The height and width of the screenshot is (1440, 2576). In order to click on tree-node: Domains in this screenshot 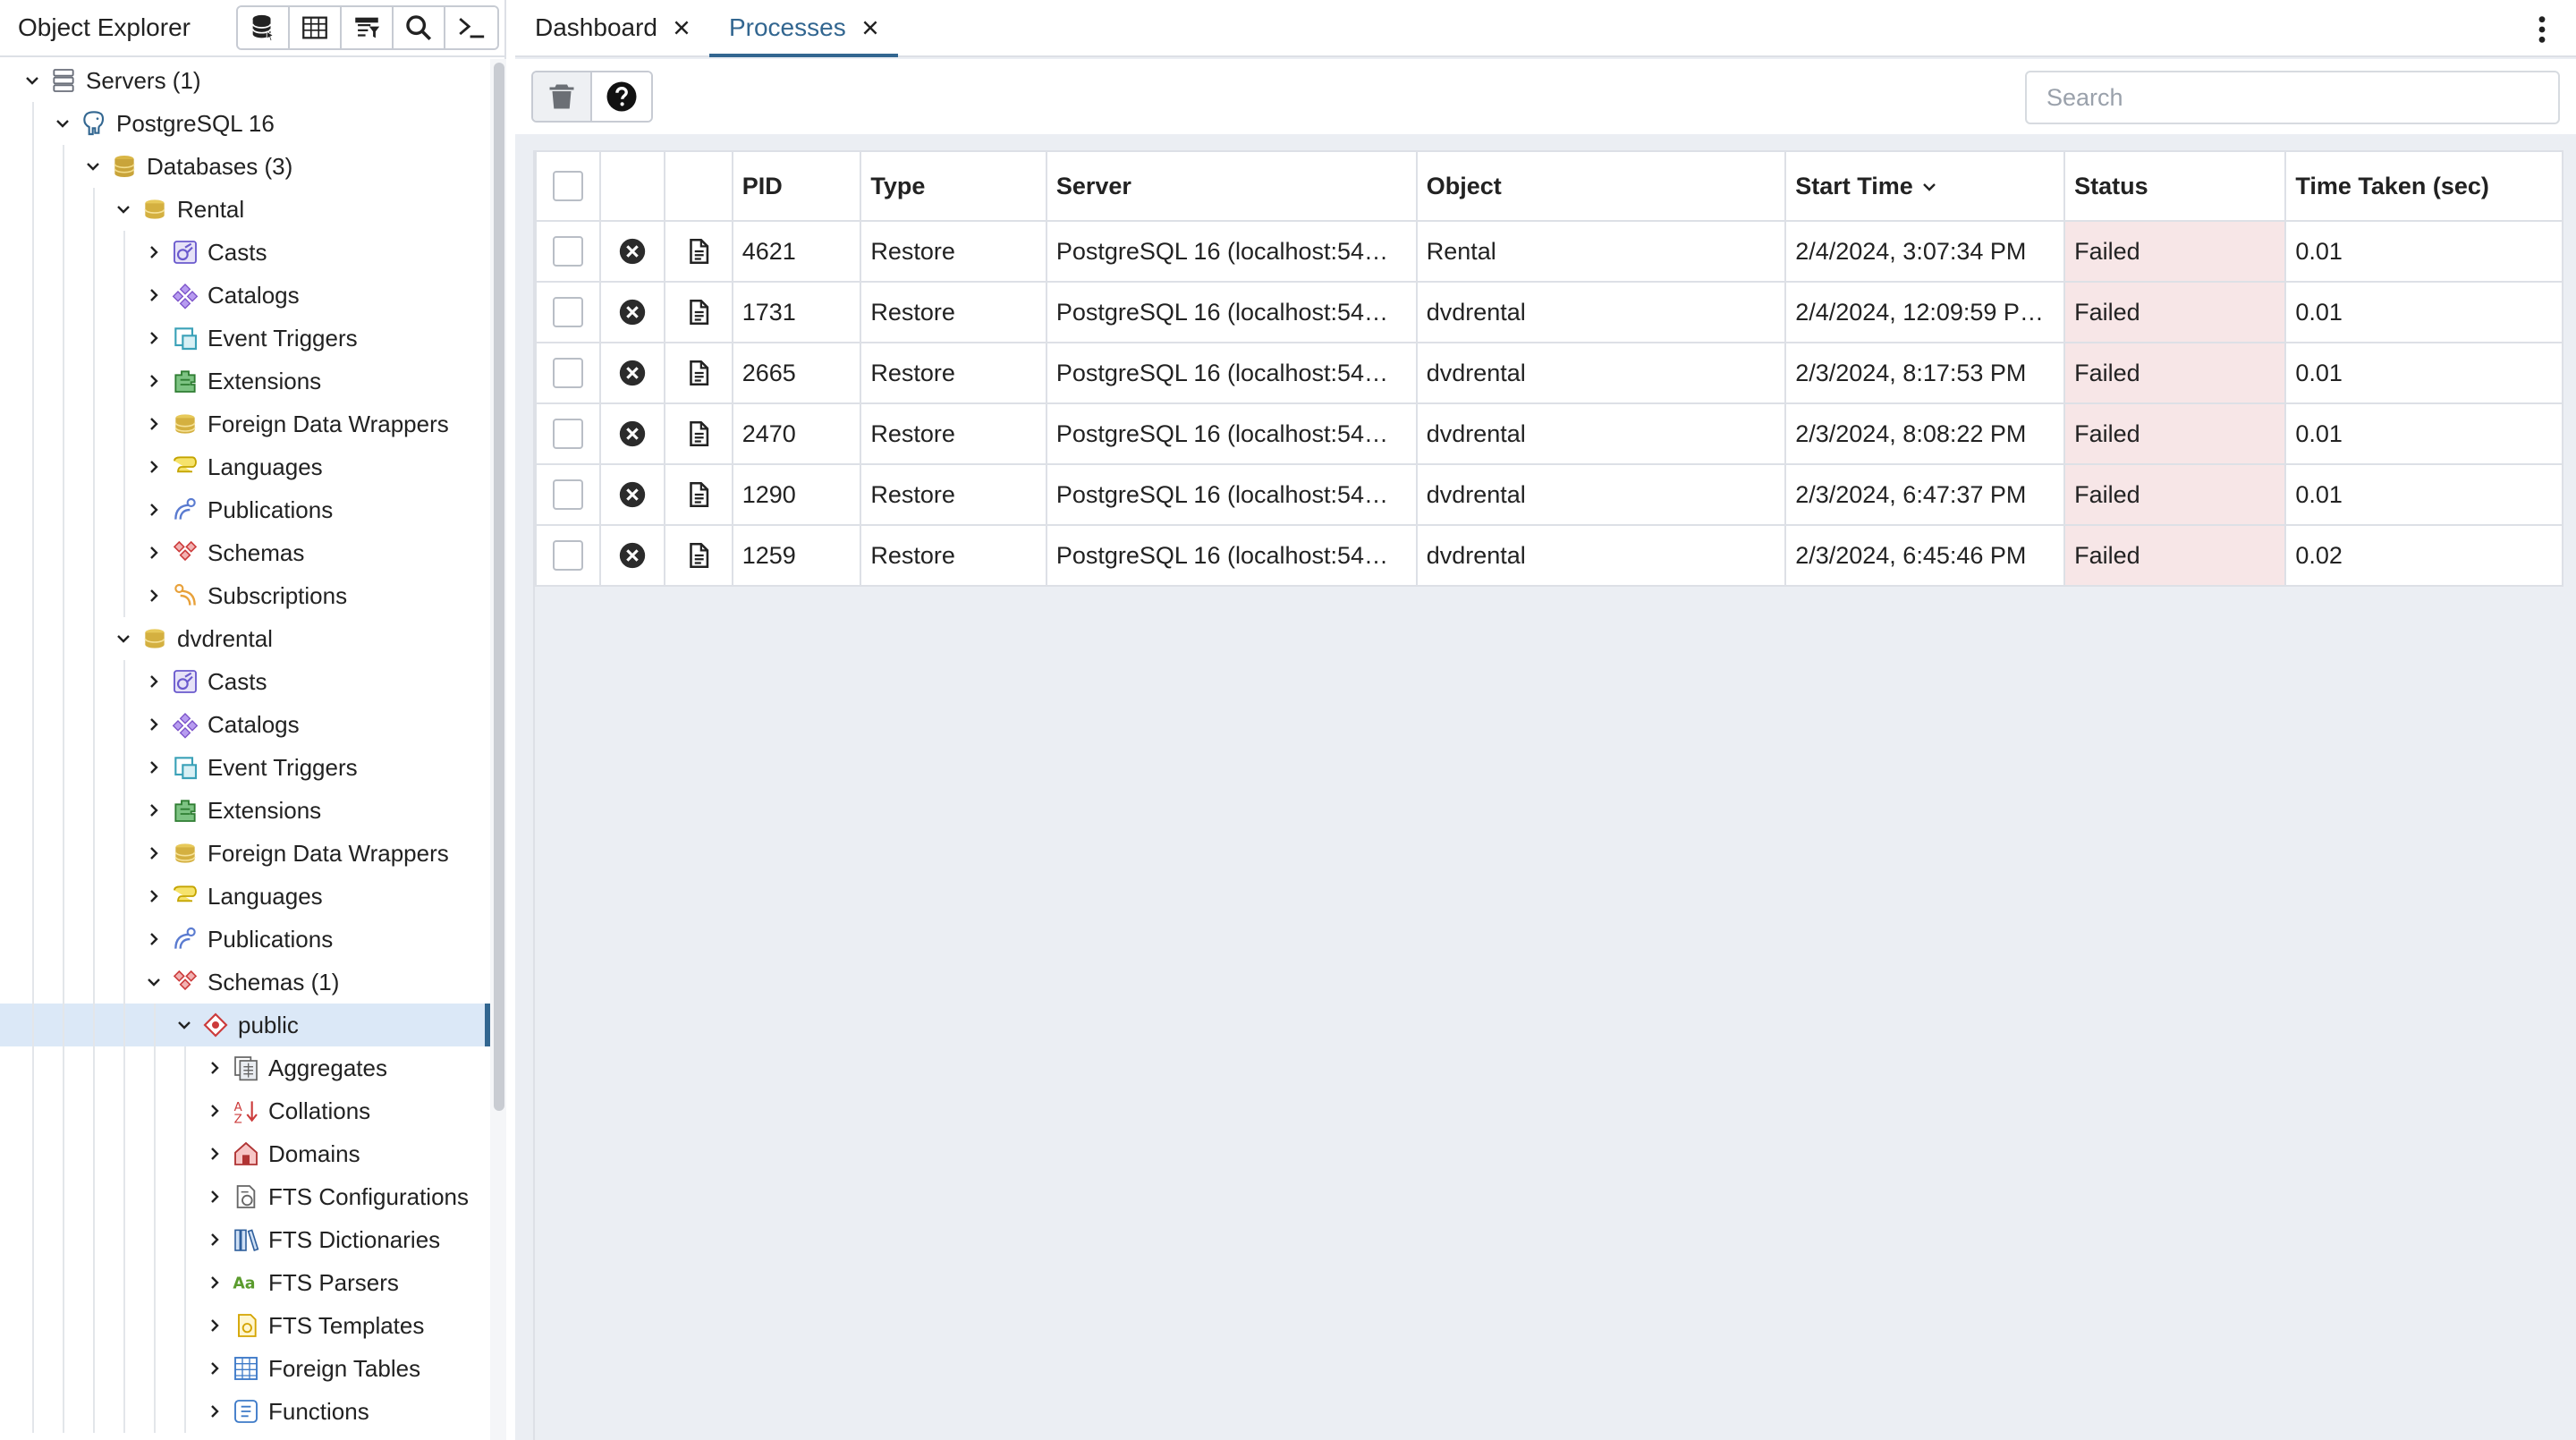, I will do `click(245, 1153)`.